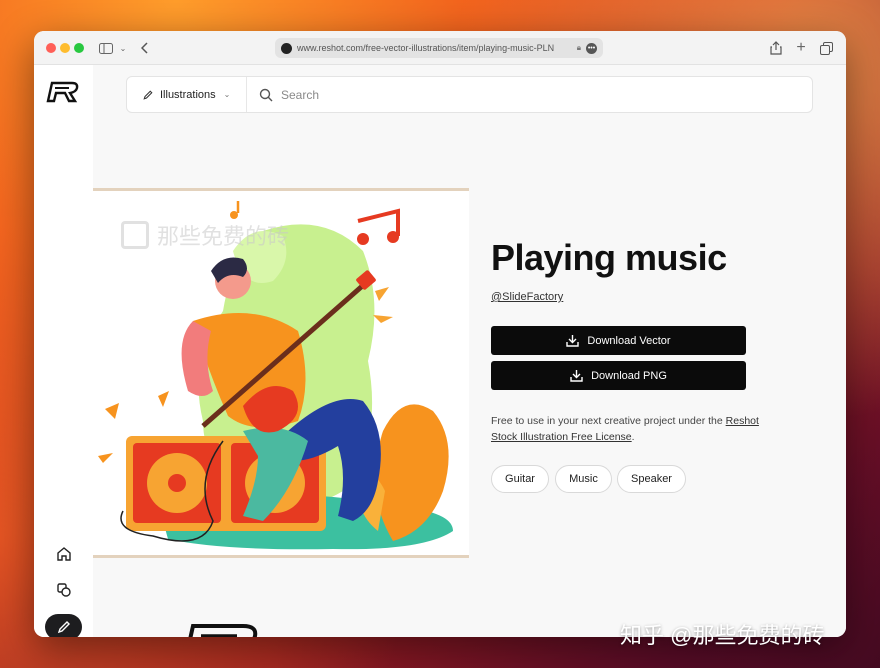 The height and width of the screenshot is (668, 880). Describe the element at coordinates (629, 340) in the screenshot. I see `download-vector-label: Download Vector` at that location.